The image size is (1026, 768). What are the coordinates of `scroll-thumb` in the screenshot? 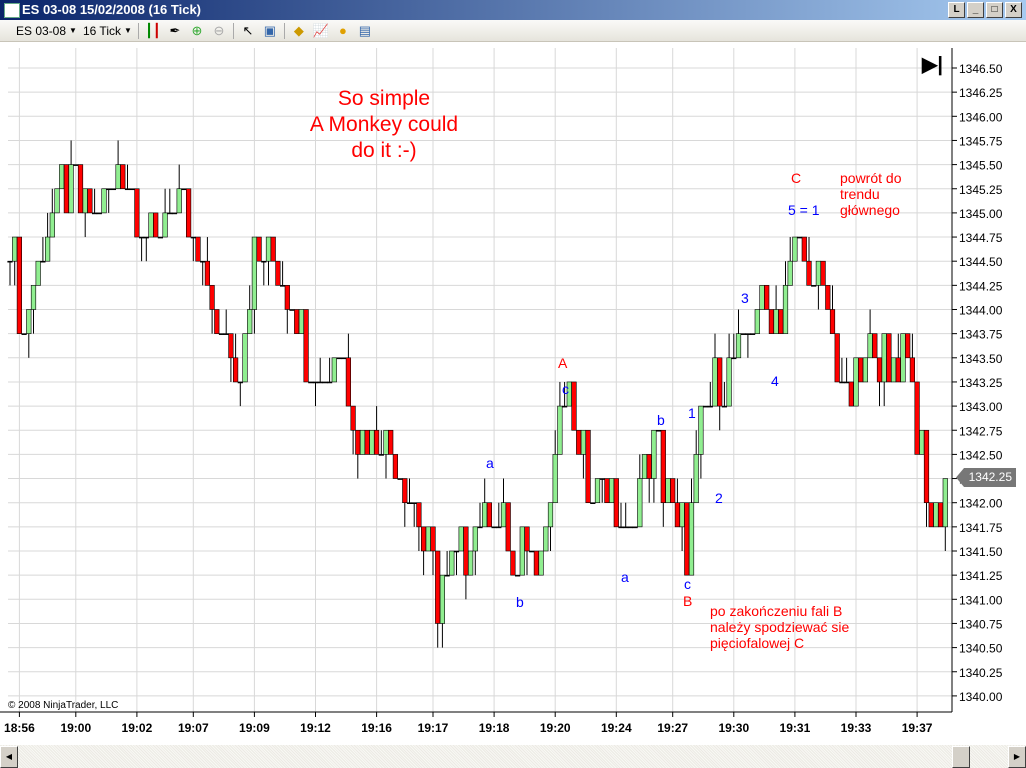 It's located at (961, 757).